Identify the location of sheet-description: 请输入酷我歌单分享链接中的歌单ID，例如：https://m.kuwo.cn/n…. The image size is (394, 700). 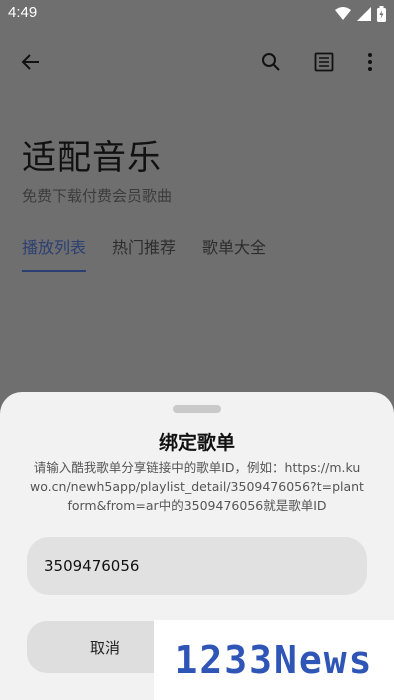
(197, 486).